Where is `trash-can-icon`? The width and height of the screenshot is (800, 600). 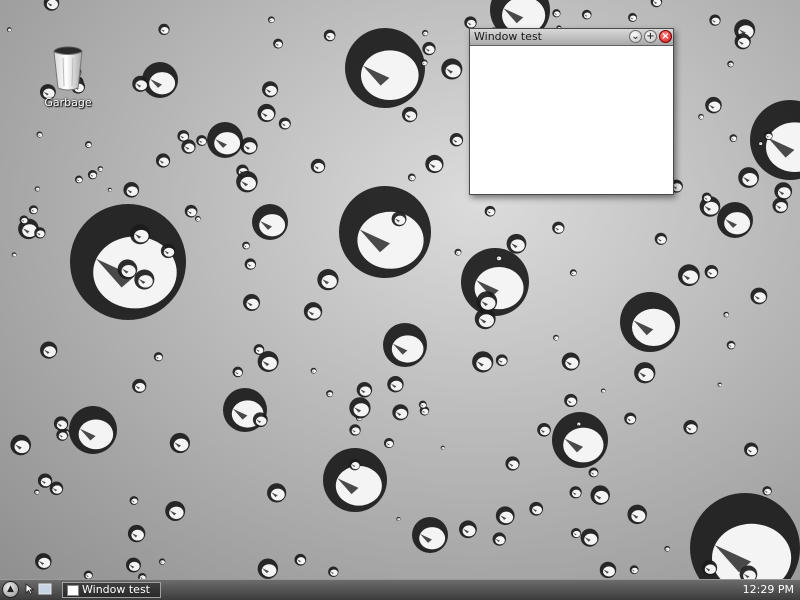 trash-can-icon is located at coordinates (68, 68).